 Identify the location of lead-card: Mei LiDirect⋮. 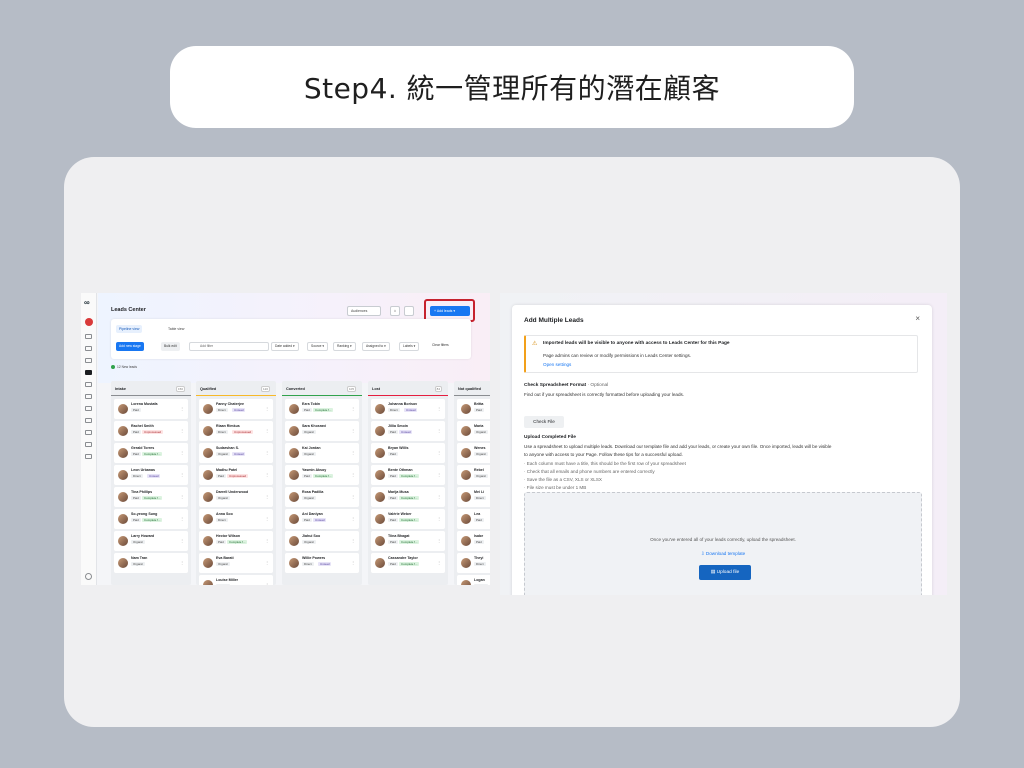
(473, 497).